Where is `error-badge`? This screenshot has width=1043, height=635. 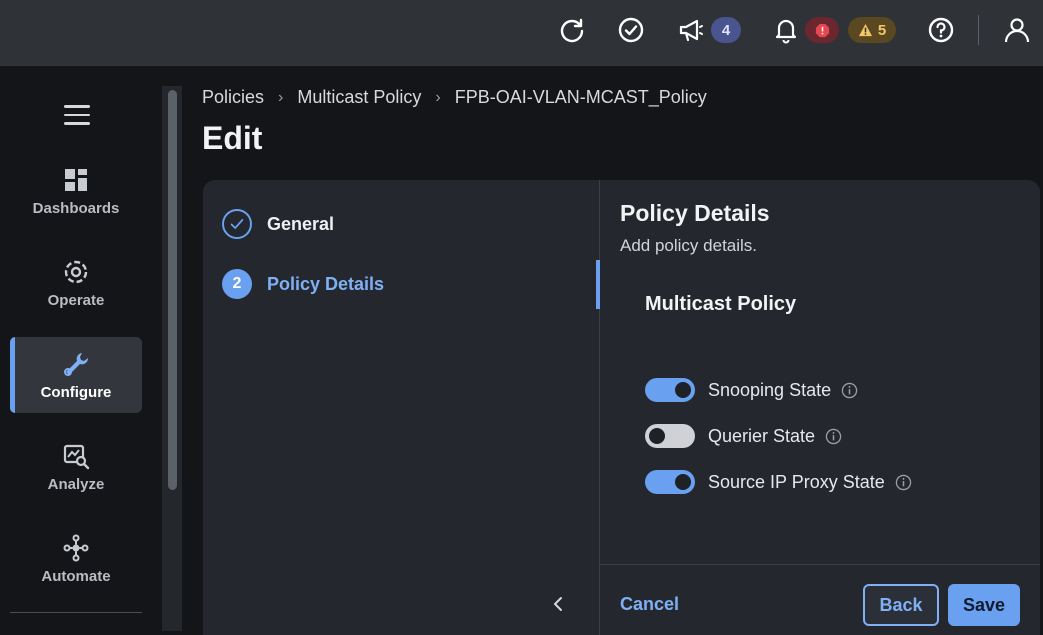
error-badge is located at coordinates (822, 30).